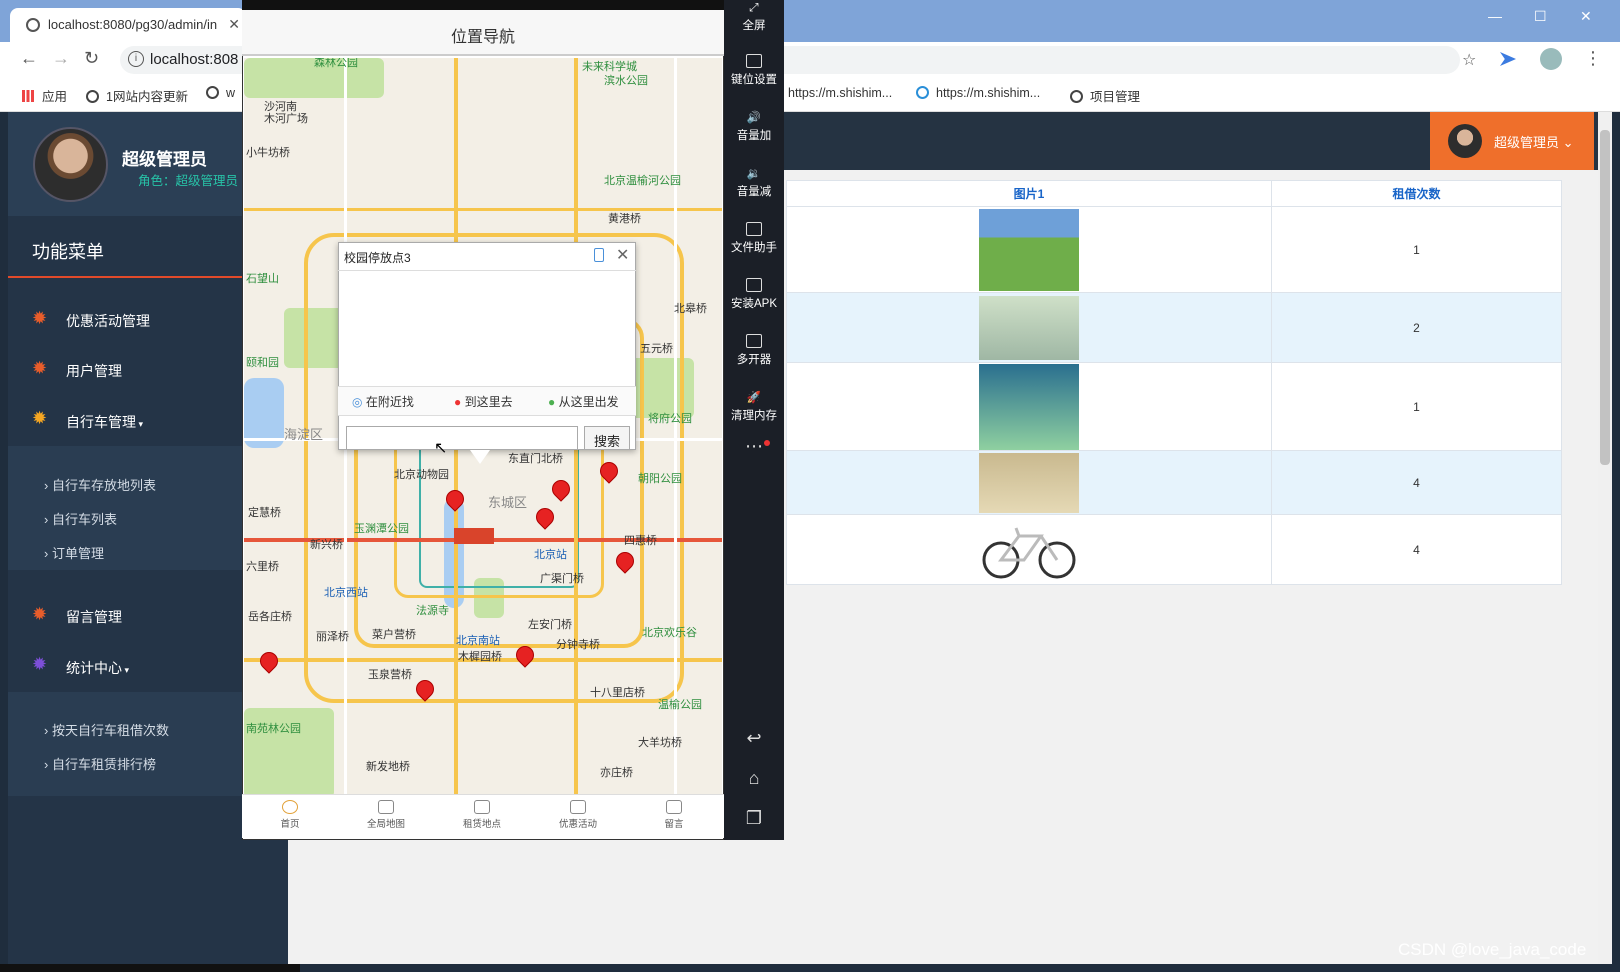 The width and height of the screenshot is (1620, 972). Describe the element at coordinates (388, 767) in the screenshot. I see `map-label: 新发地桥` at that location.